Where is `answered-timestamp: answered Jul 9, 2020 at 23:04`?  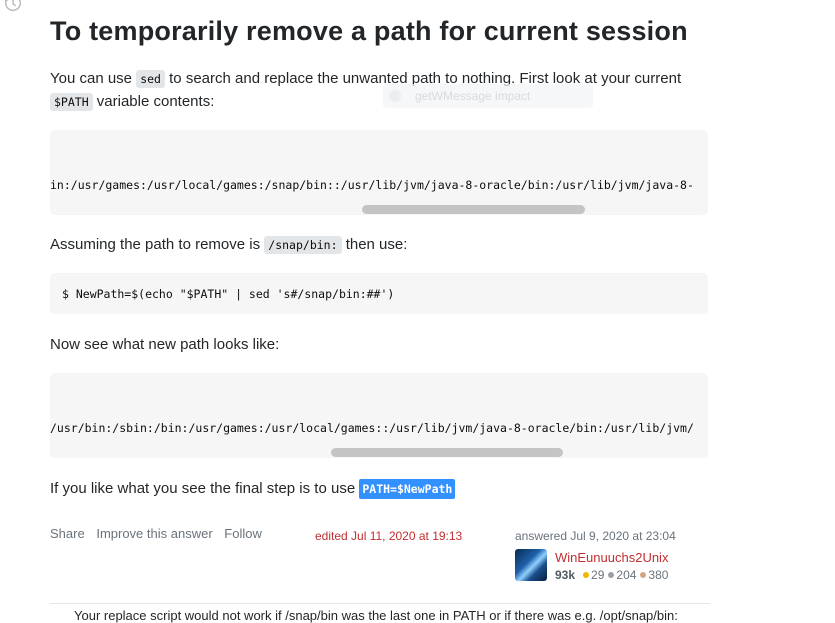 answered-timestamp: answered Jul 9, 2020 at 23:04 is located at coordinates (595, 536).